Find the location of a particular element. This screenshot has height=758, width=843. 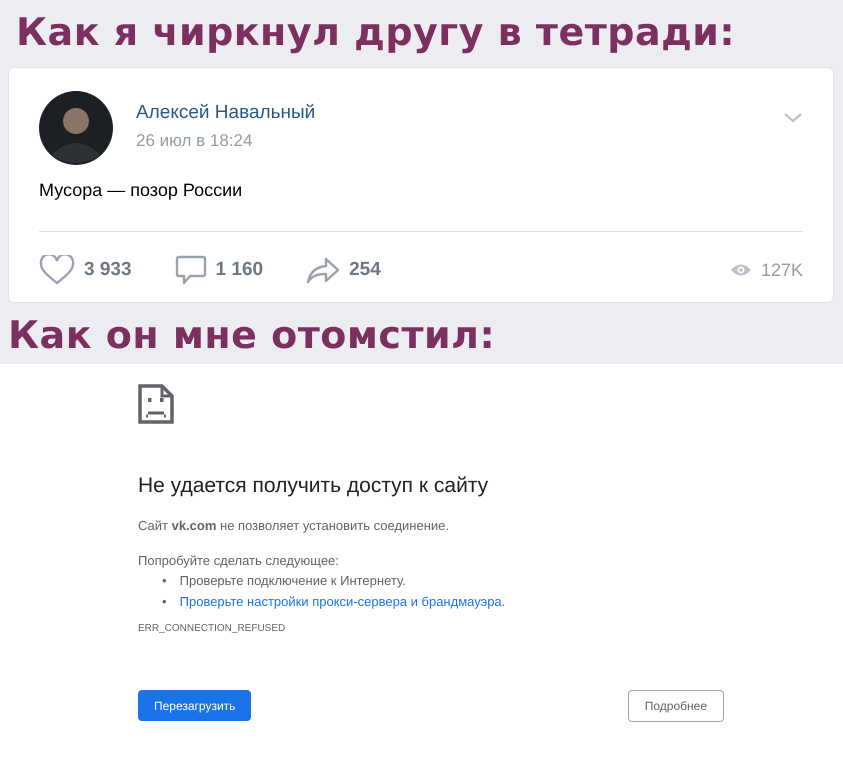

author-link: Алексей Навальный is located at coordinates (226, 113).